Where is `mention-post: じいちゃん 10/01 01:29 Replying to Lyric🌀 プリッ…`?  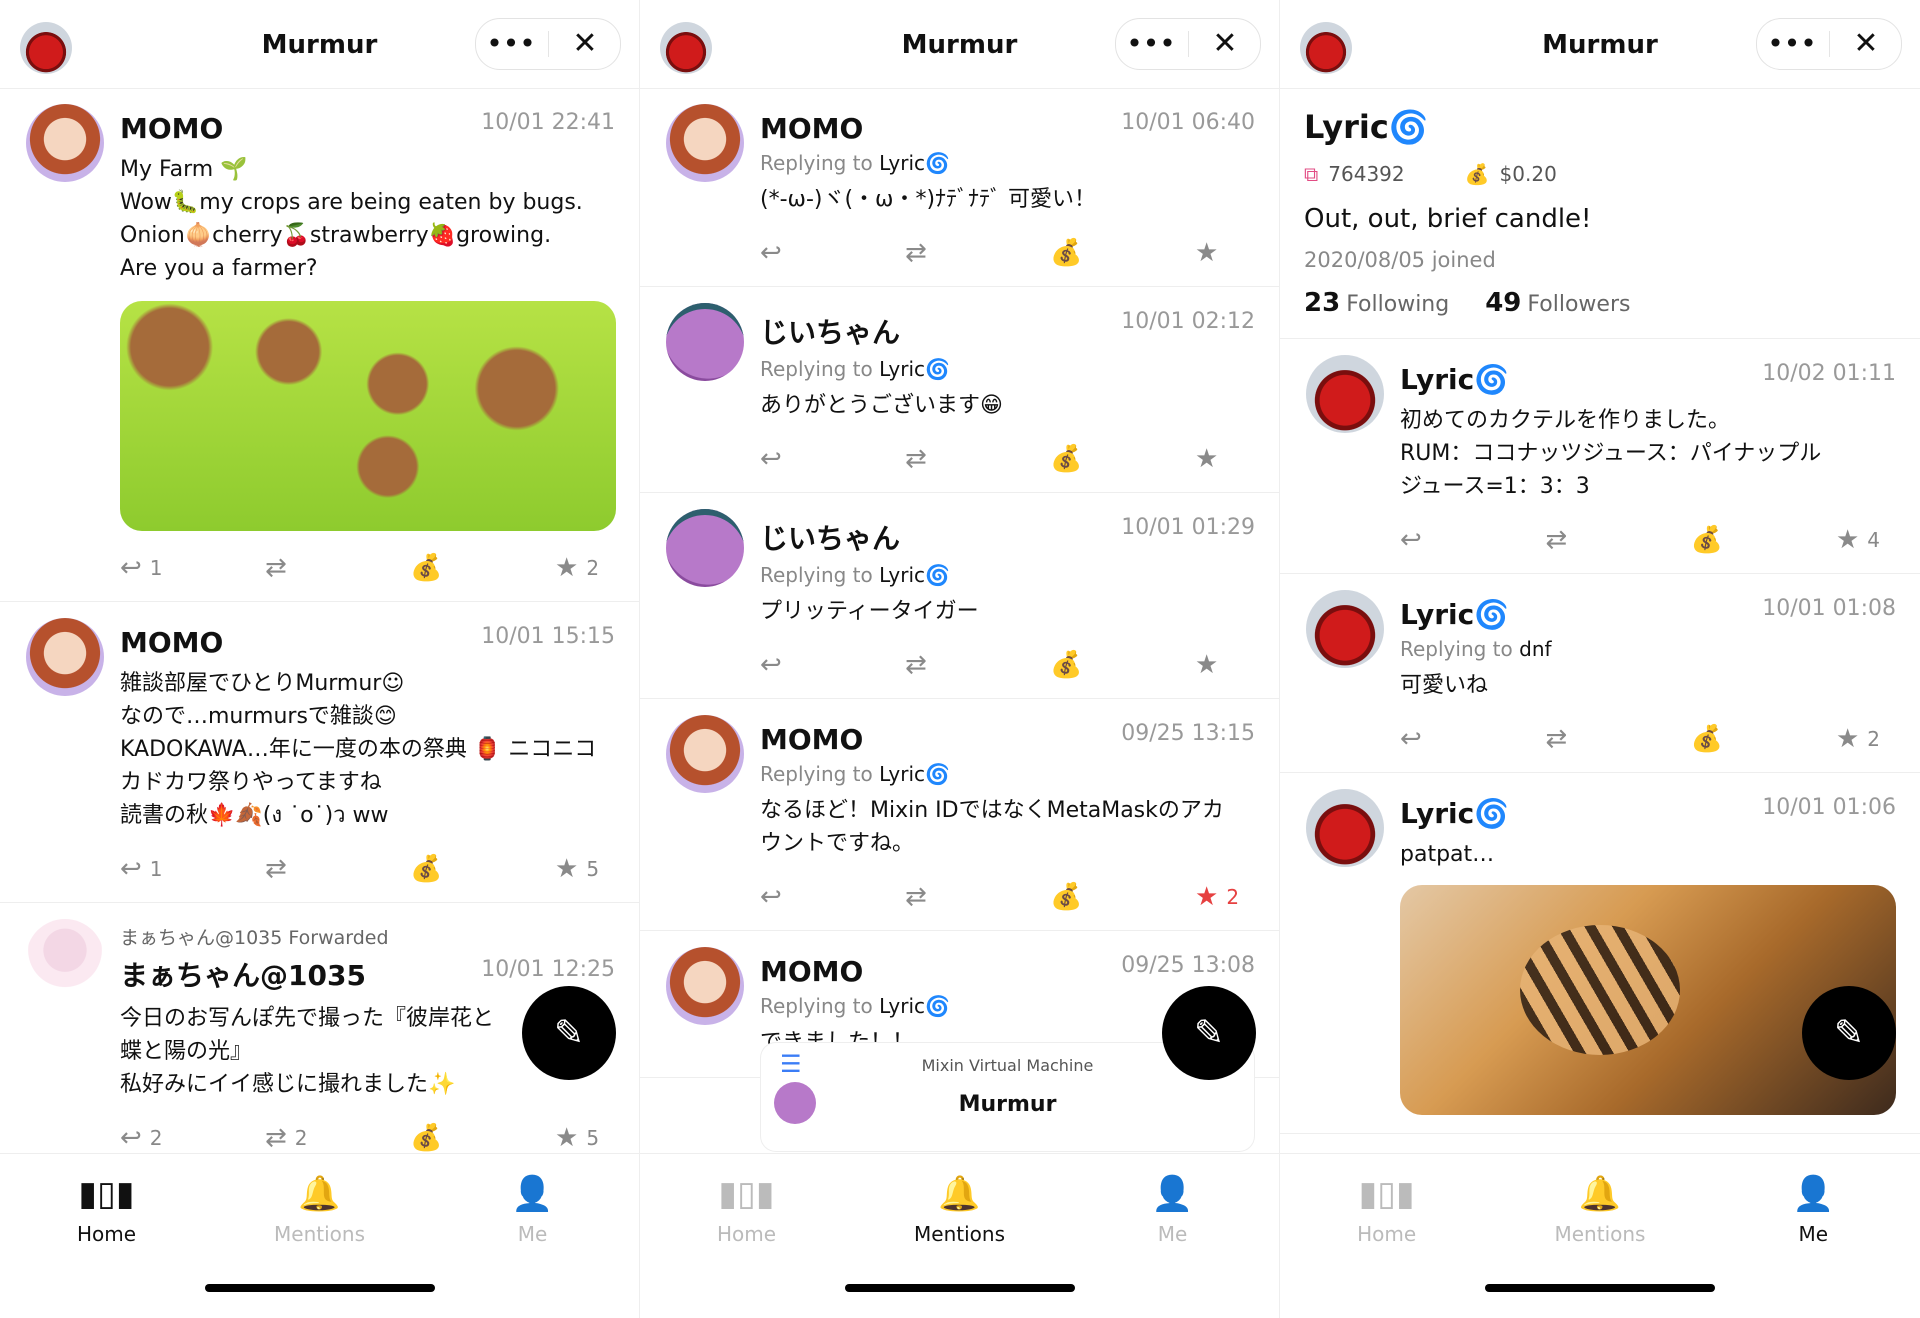 mention-post: じいちゃん 10/01 01:29 Replying to Lyric🌀 プリッ… is located at coordinates (959, 596).